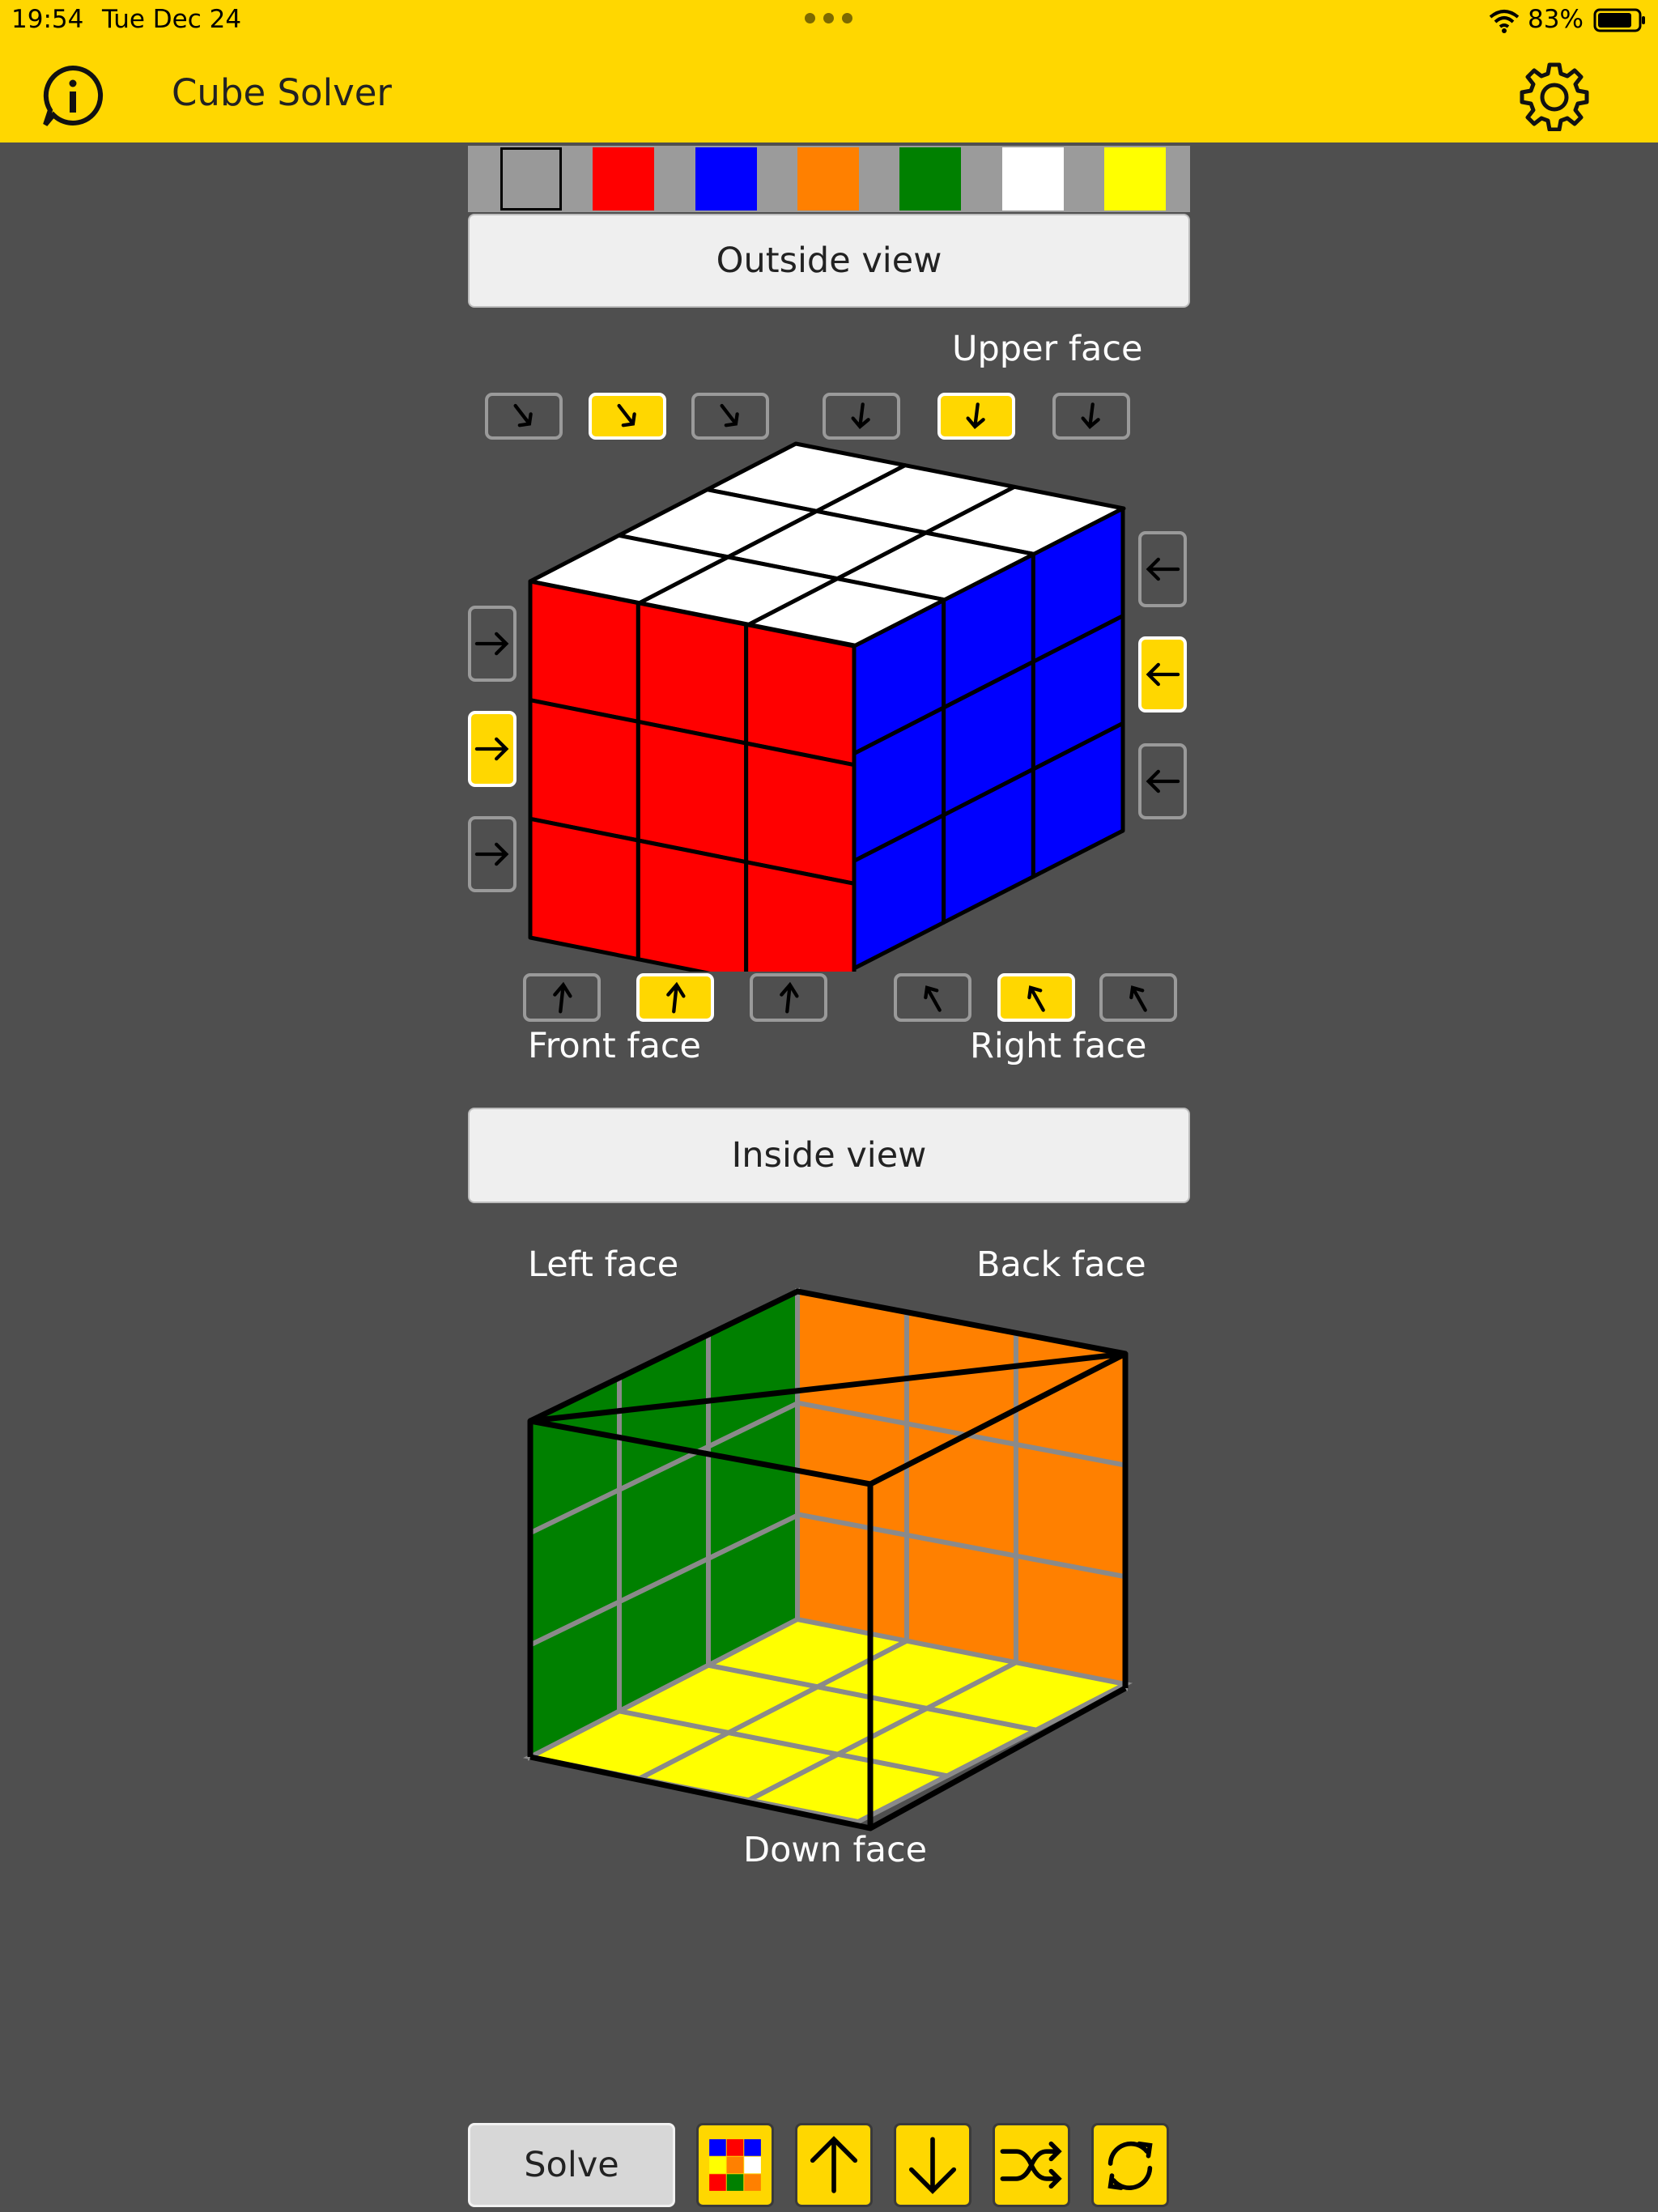 The width and height of the screenshot is (1658, 2212). I want to click on arrow-up-icon, so click(834, 2165).